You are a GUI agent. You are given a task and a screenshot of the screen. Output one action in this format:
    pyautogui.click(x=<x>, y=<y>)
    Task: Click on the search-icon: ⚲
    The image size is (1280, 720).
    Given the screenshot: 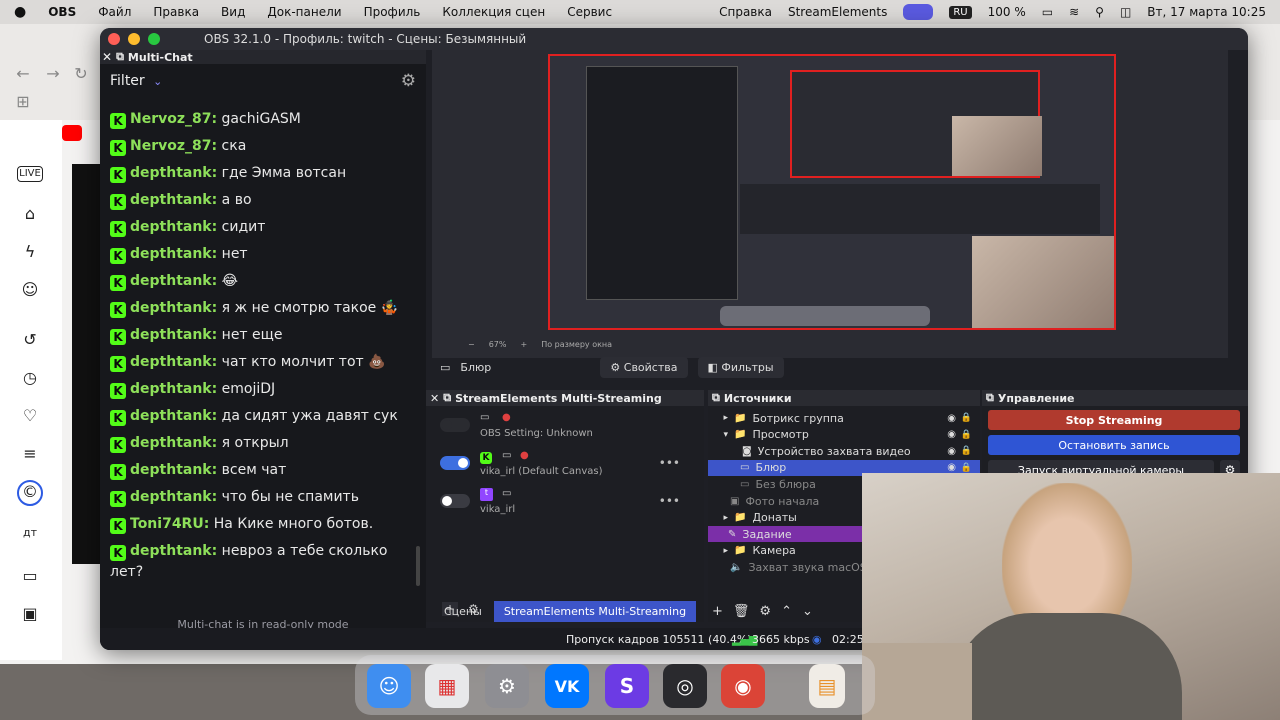 What is the action you would take?
    pyautogui.click(x=1099, y=12)
    